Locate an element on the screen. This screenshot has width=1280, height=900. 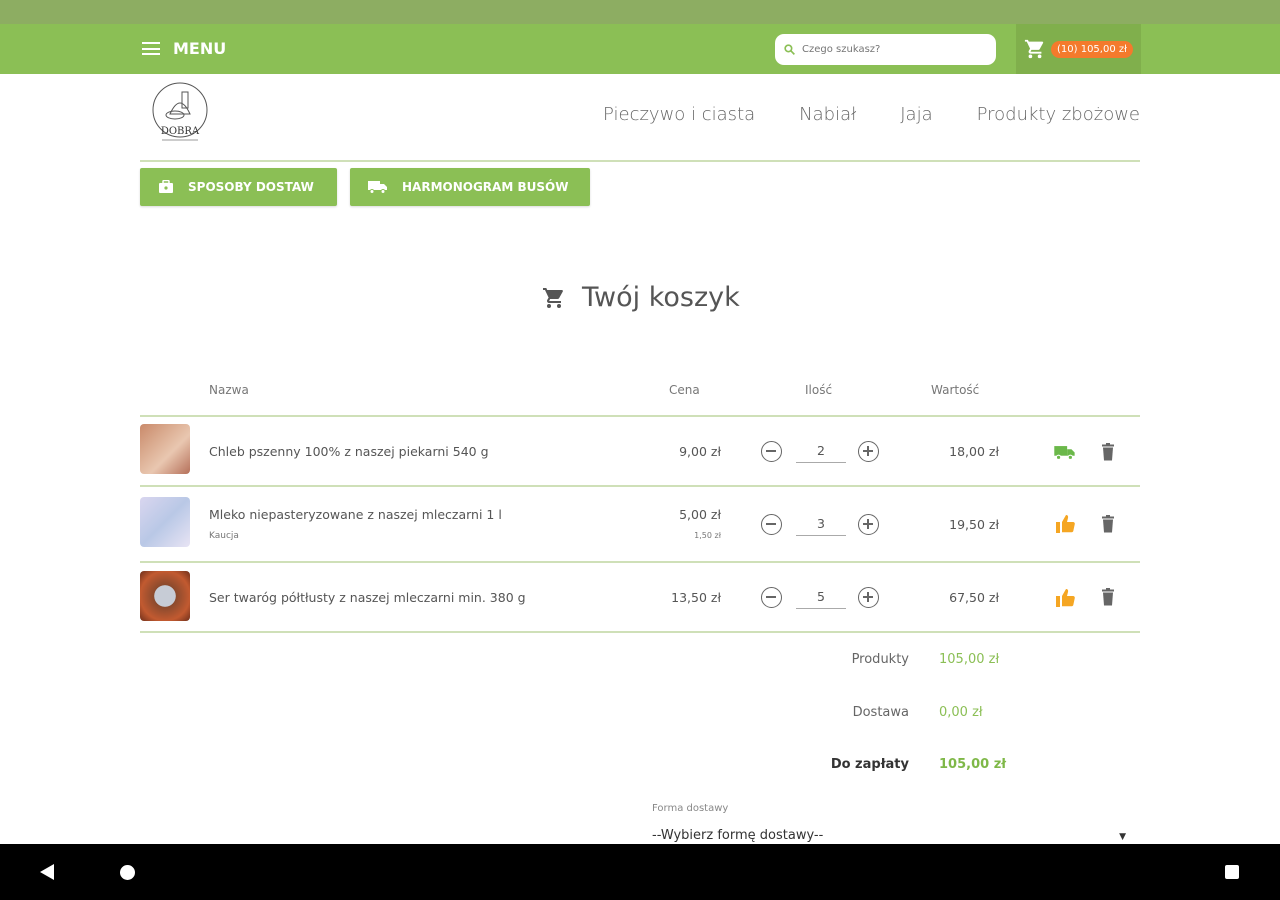
briefcase-icon is located at coordinates (166, 186).